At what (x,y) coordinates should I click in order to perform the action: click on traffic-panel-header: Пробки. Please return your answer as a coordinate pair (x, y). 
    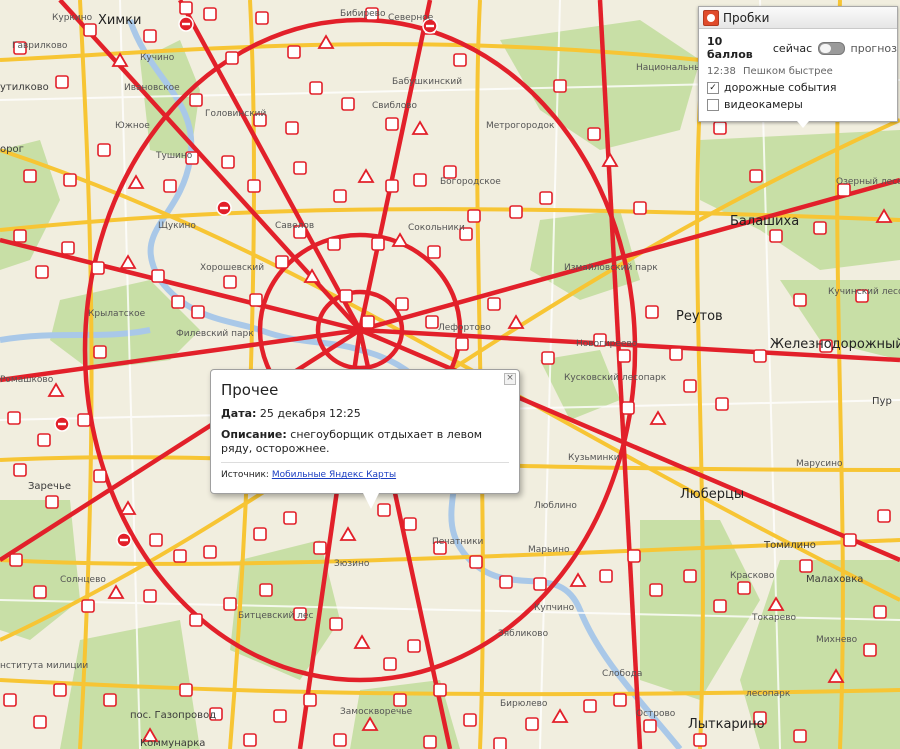
    Looking at the image, I should click on (798, 18).